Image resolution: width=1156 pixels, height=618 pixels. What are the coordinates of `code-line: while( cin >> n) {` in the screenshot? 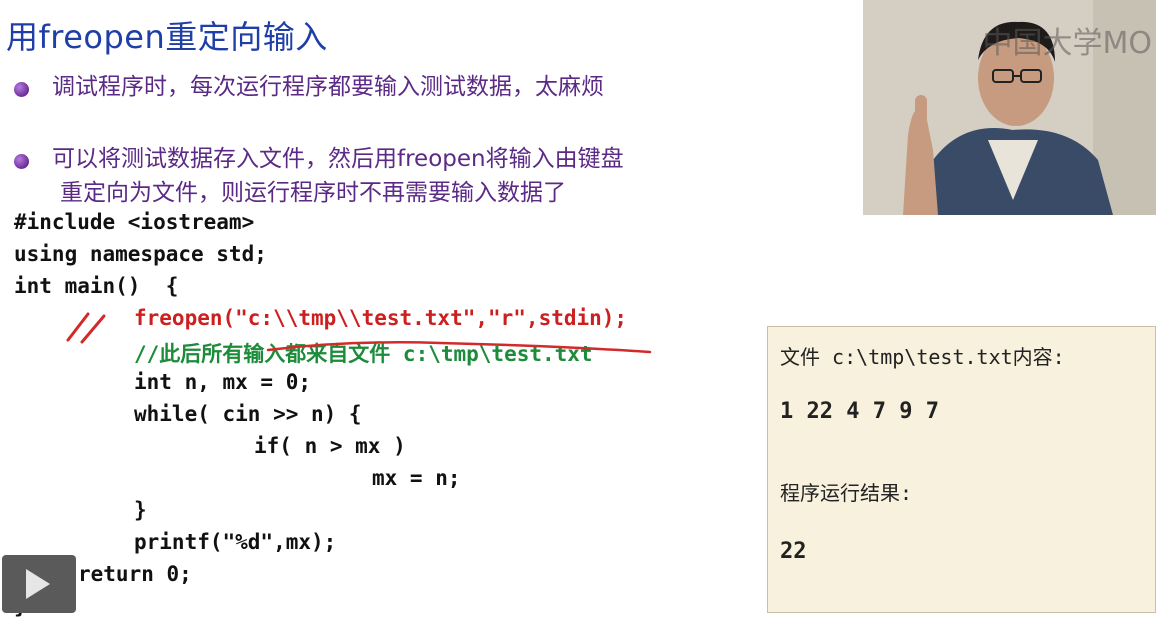 It's located at (248, 414).